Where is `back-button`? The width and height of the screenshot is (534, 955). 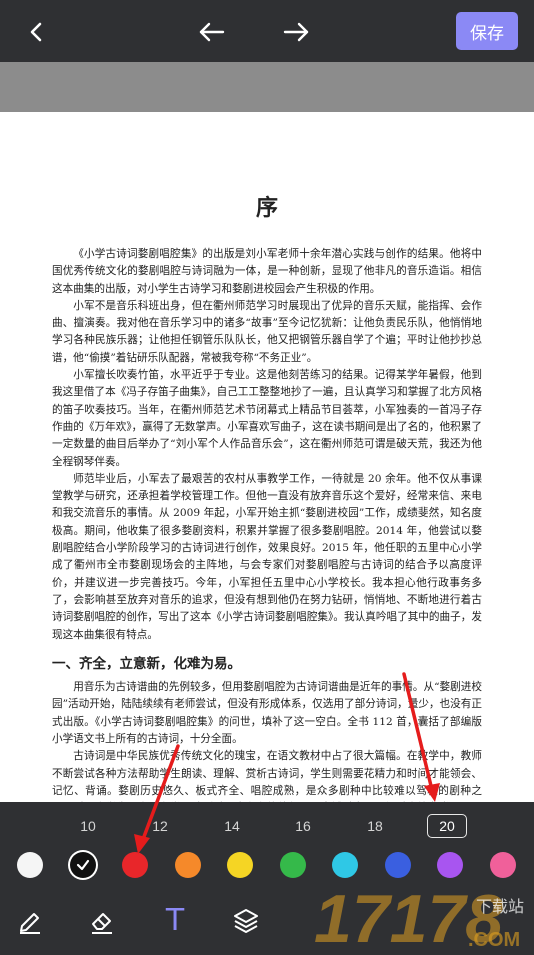
back-button is located at coordinates (36, 32).